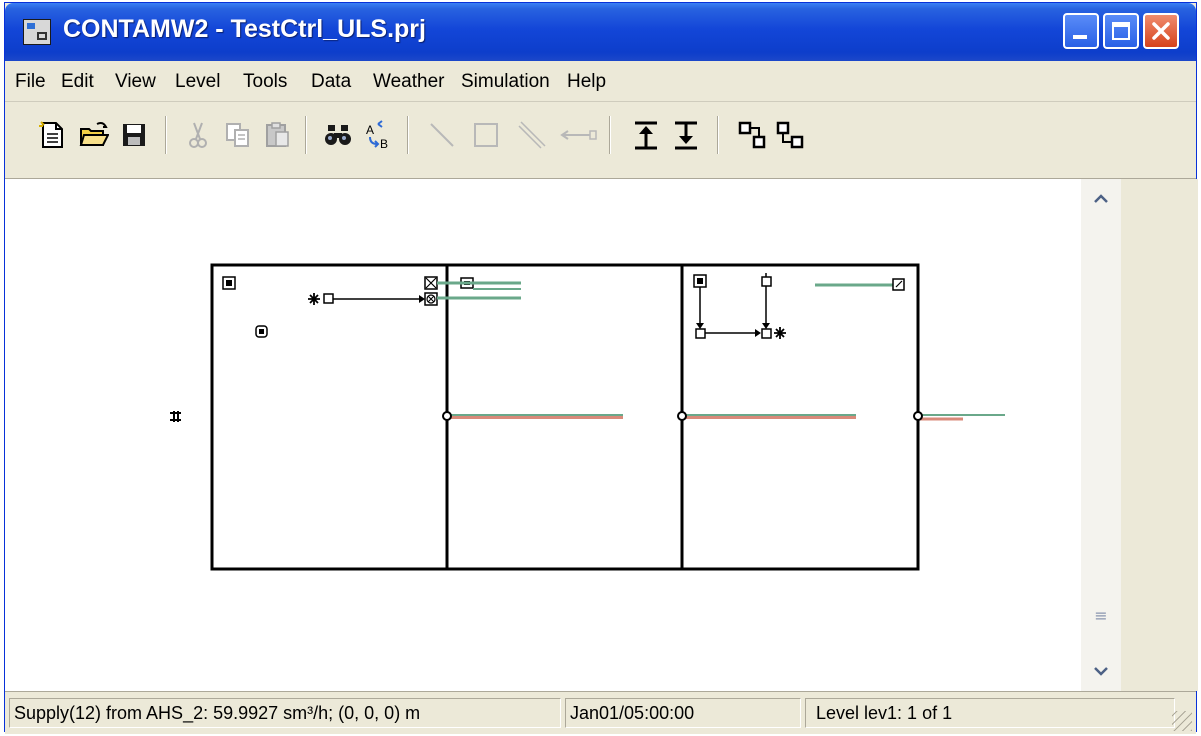 The width and height of the screenshot is (1201, 736). Describe the element at coordinates (331, 82) in the screenshot. I see `menu-data: Data` at that location.